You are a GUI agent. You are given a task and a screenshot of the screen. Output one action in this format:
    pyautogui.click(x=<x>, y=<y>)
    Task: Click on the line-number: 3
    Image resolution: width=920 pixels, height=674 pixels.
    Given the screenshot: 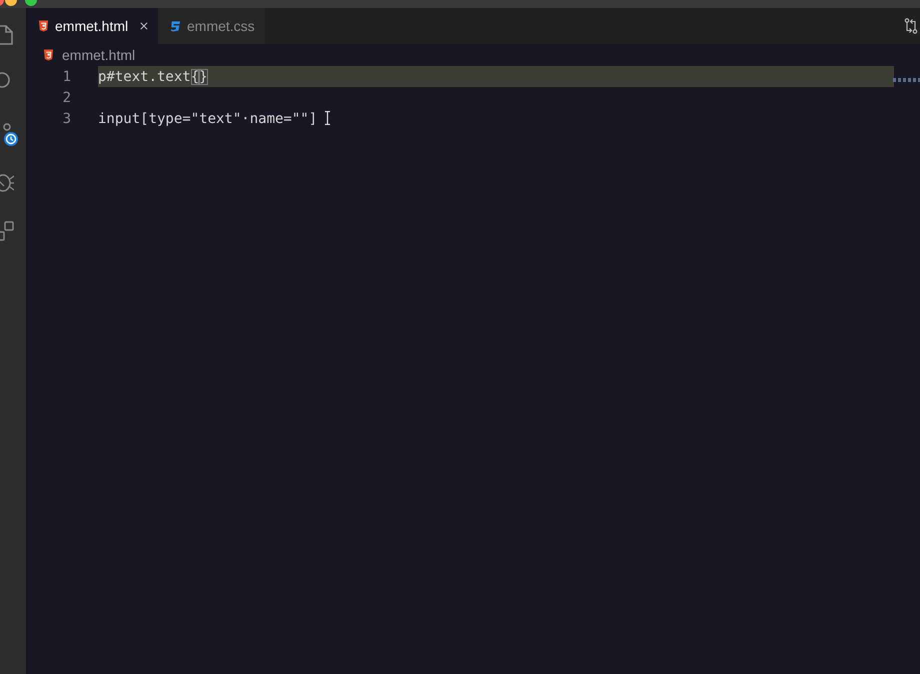 What is the action you would take?
    pyautogui.click(x=66, y=118)
    